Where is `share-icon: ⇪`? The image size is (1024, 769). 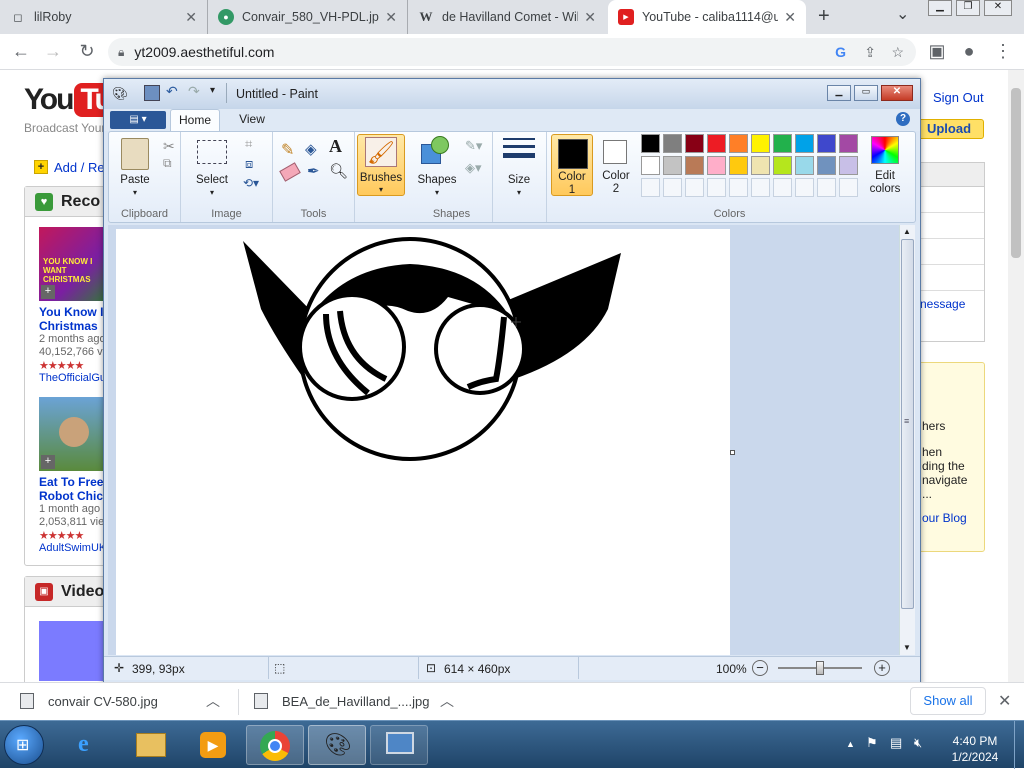 share-icon: ⇪ is located at coordinates (870, 52).